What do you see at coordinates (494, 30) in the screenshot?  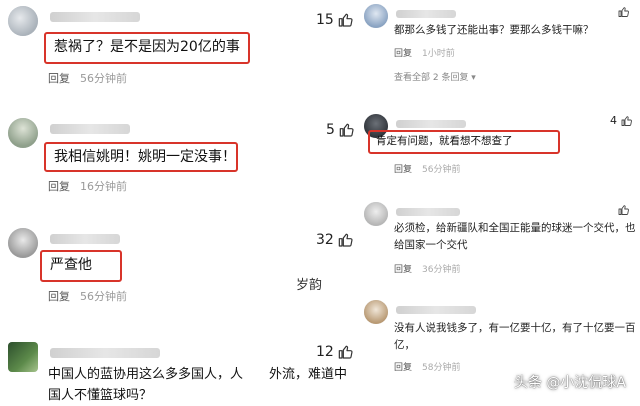 I see `comment-text: 都那么多钱了还能出事？要那么多钱干嘛？` at bounding box center [494, 30].